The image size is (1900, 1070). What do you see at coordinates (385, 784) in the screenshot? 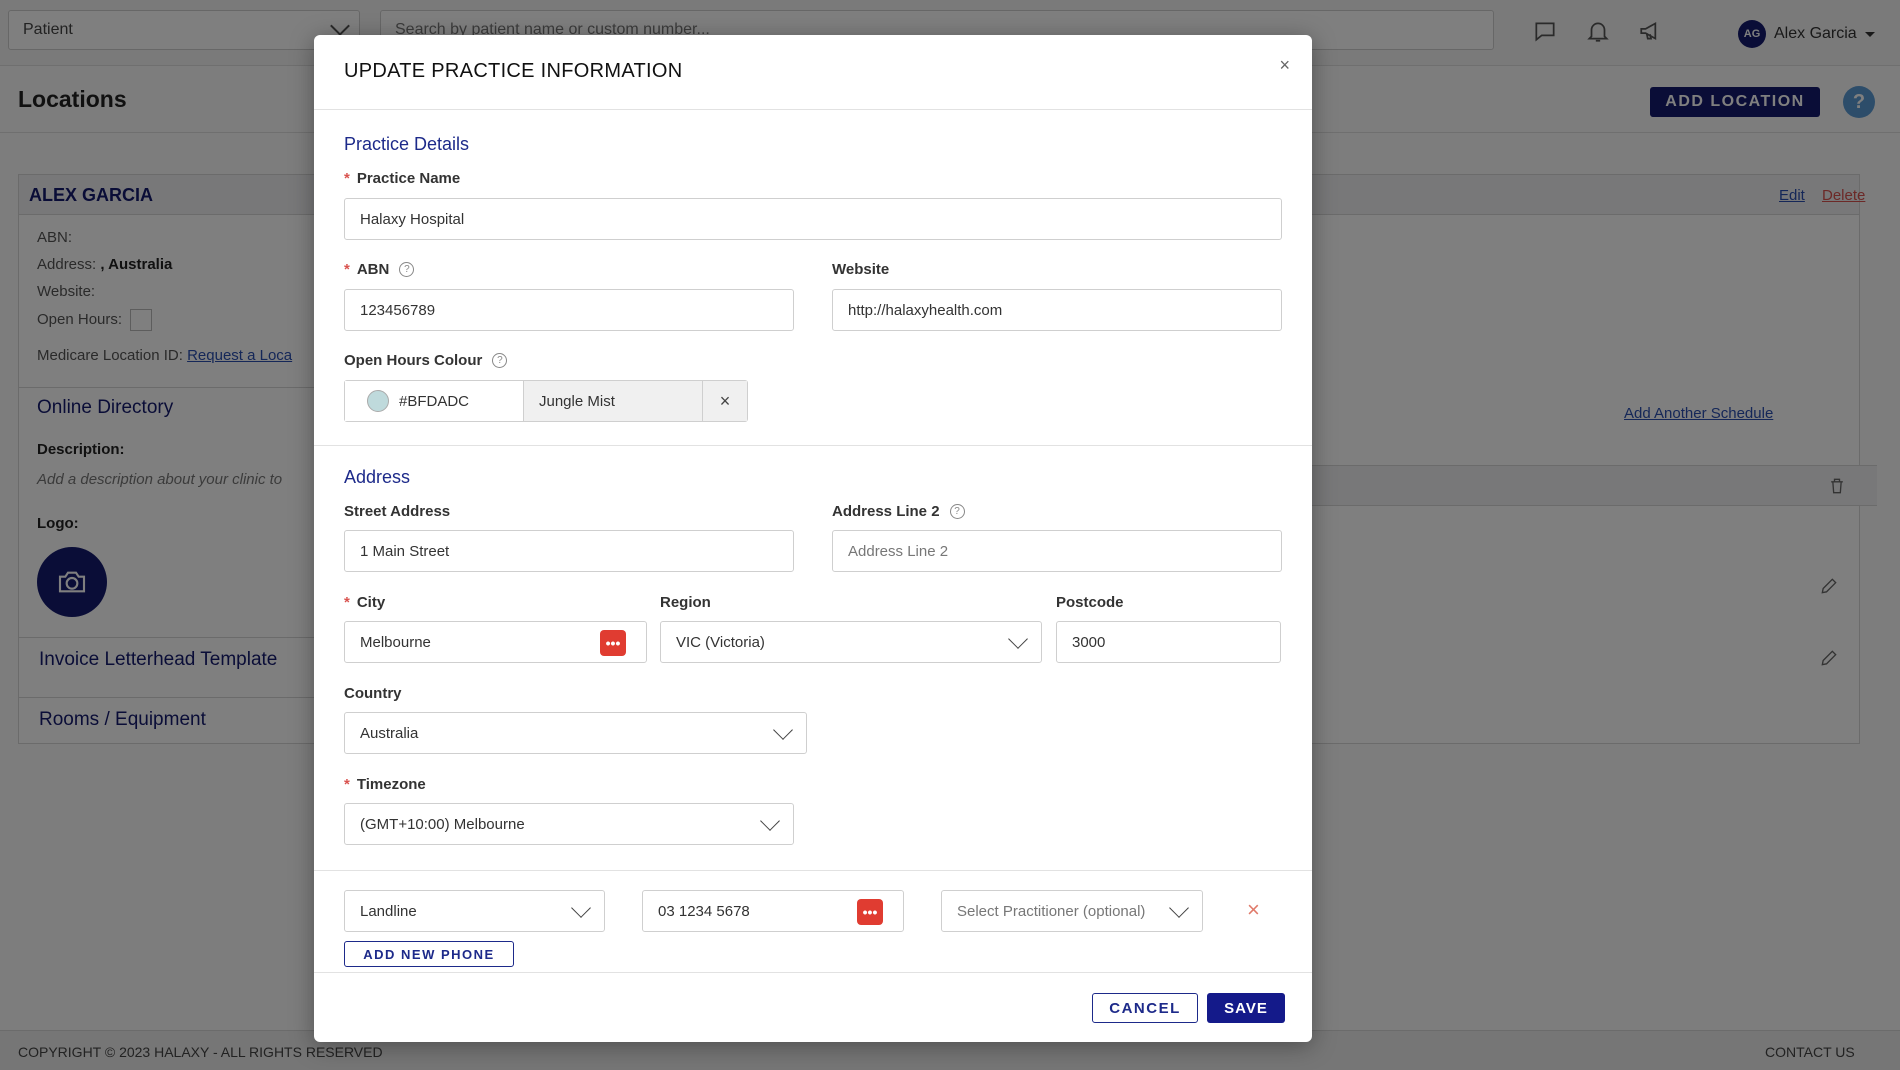
I see `timezone-label: * Timezone` at bounding box center [385, 784].